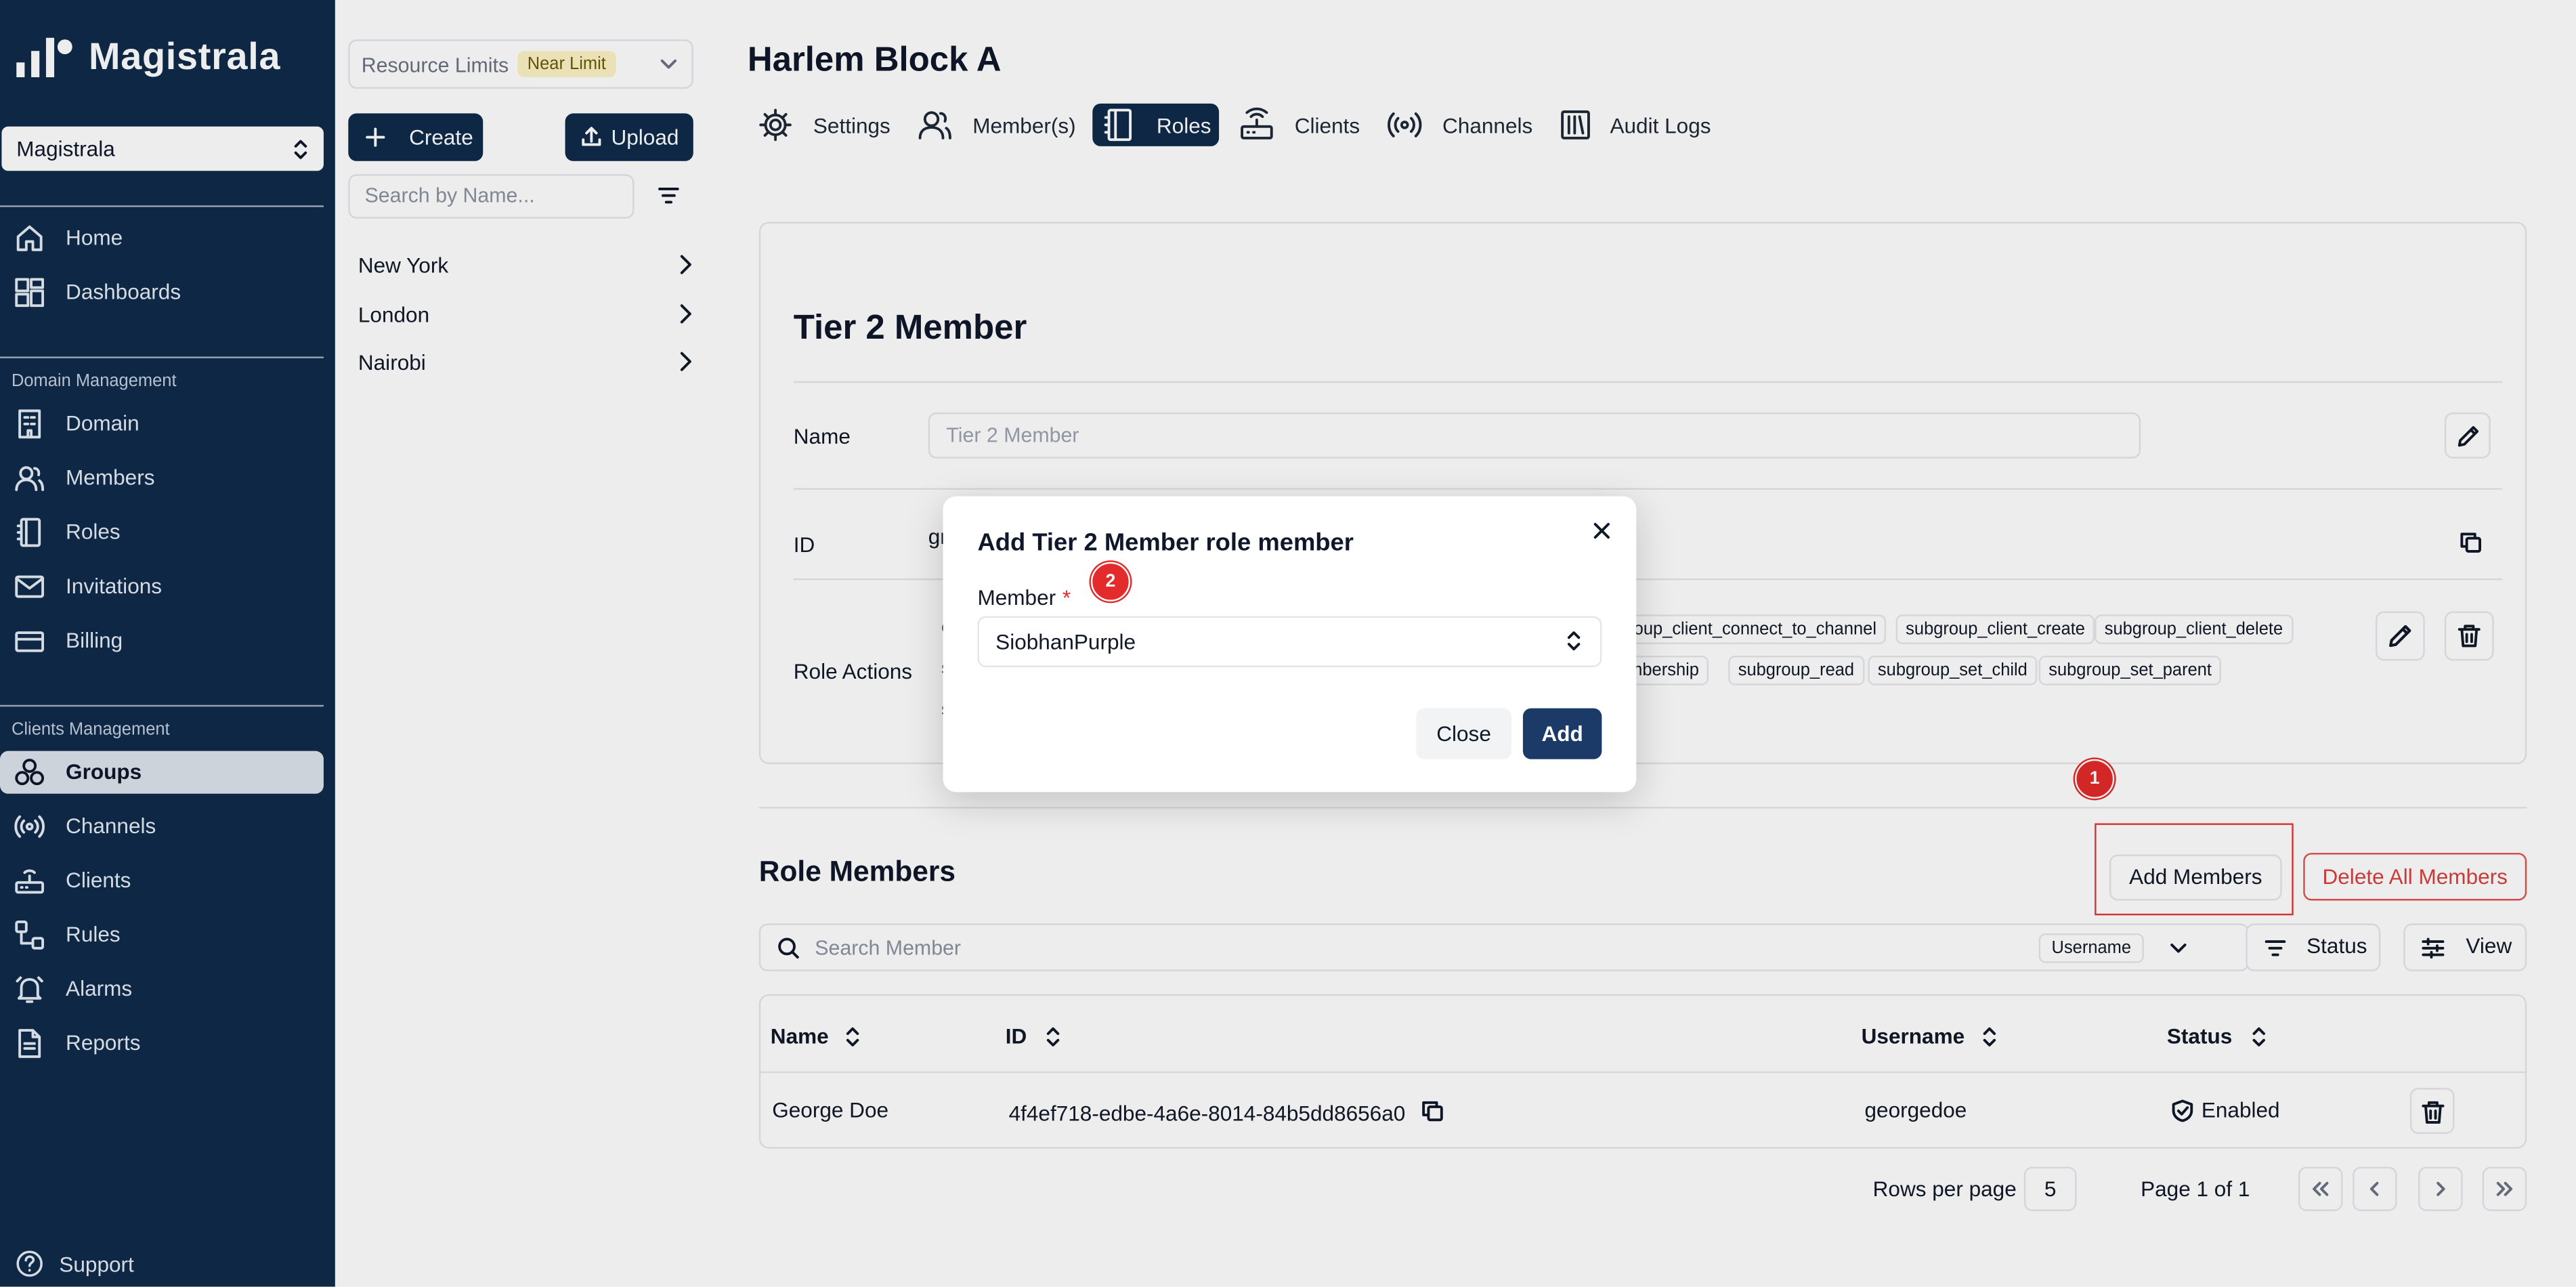 This screenshot has width=2576, height=1287. Describe the element at coordinates (1463, 733) in the screenshot. I see `close-button: Close` at that location.